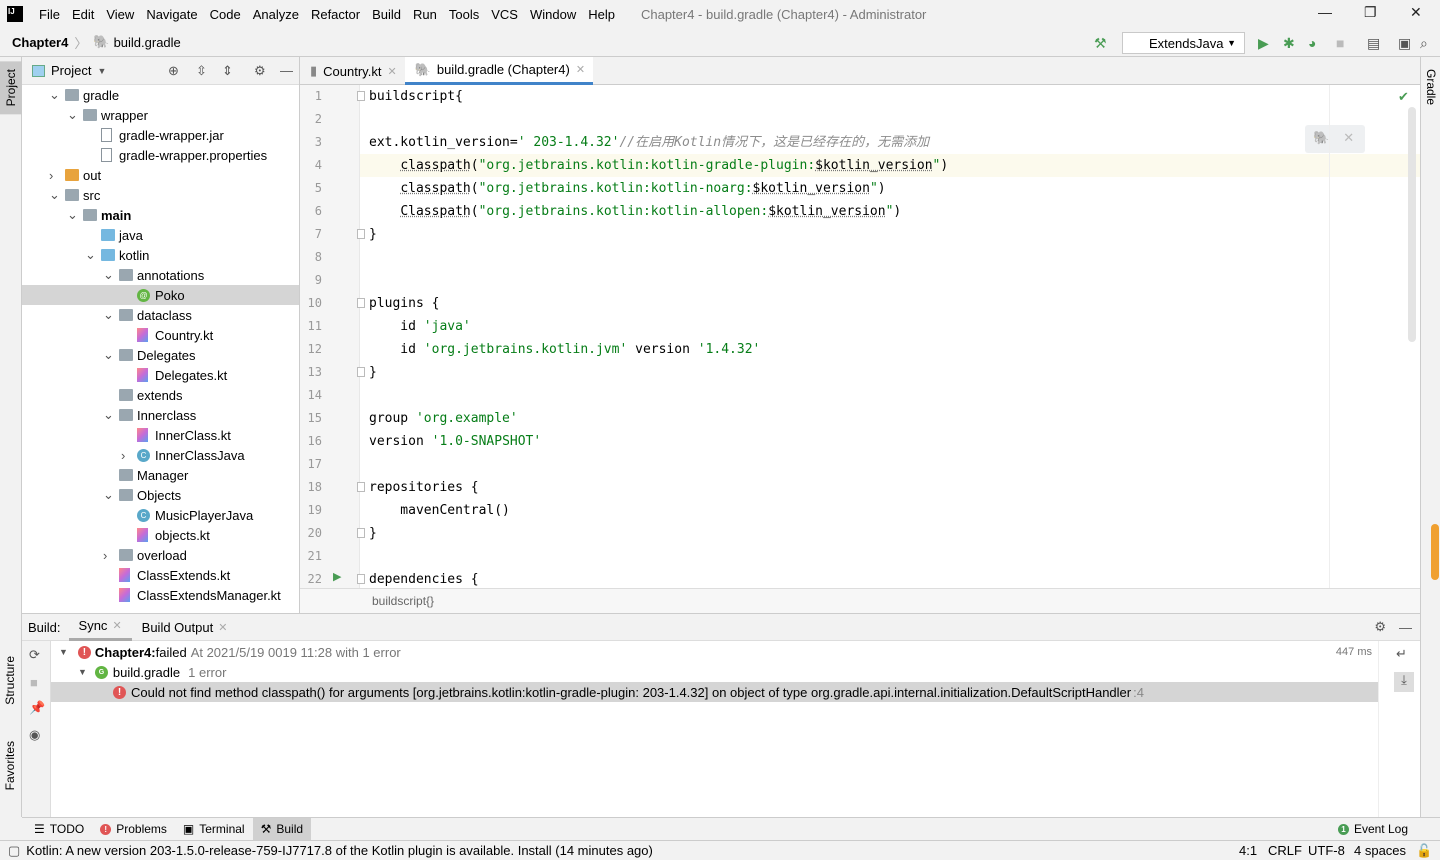 The image size is (1440, 860). What do you see at coordinates (1424, 43) in the screenshot?
I see `search-icon: ⌕` at bounding box center [1424, 43].